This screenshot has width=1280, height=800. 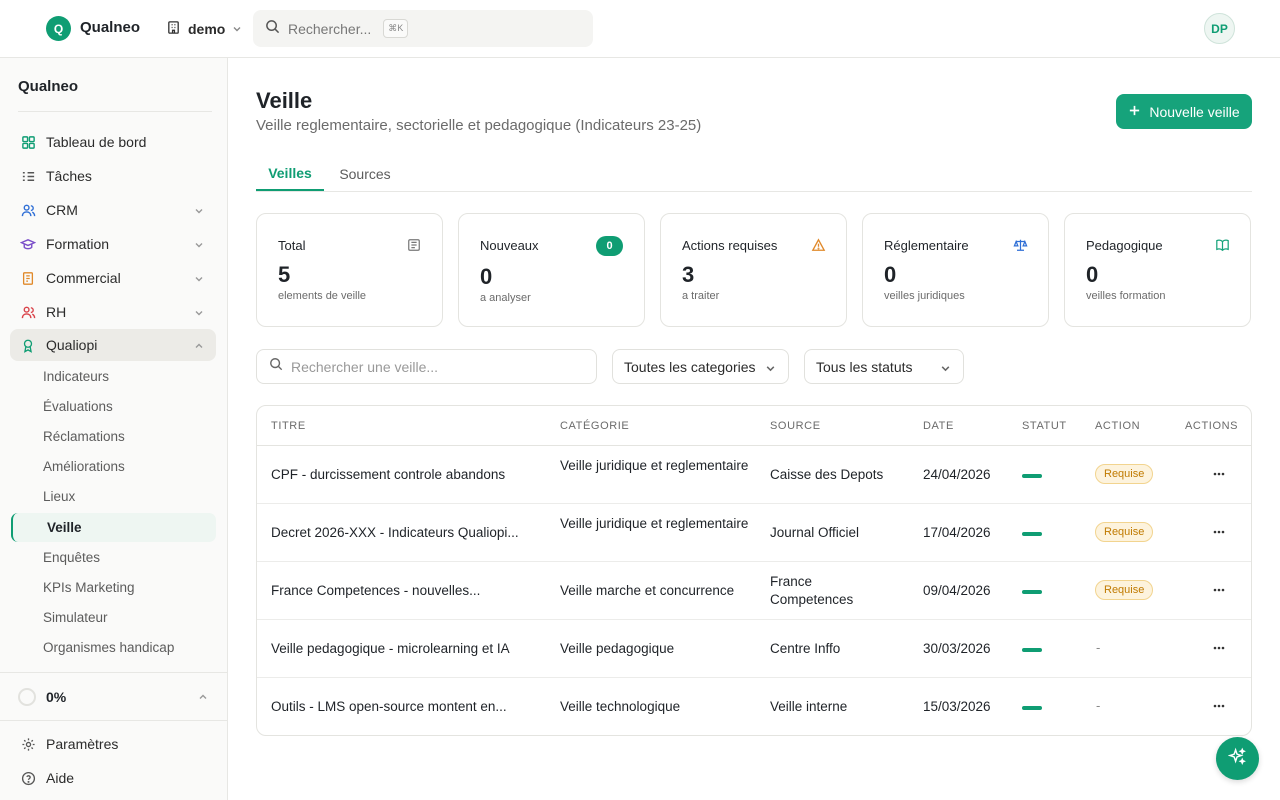 I want to click on org-switcher: demo, so click(x=204, y=29).